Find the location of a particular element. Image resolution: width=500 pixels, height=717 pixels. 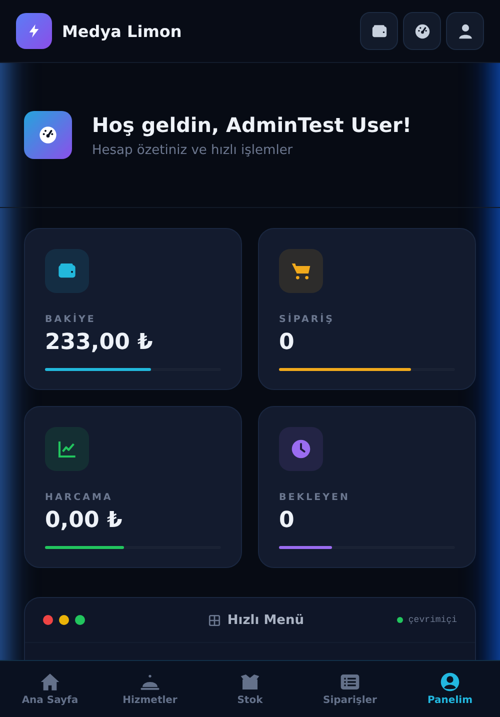

nav-tab: Hizmetler is located at coordinates (150, 689).